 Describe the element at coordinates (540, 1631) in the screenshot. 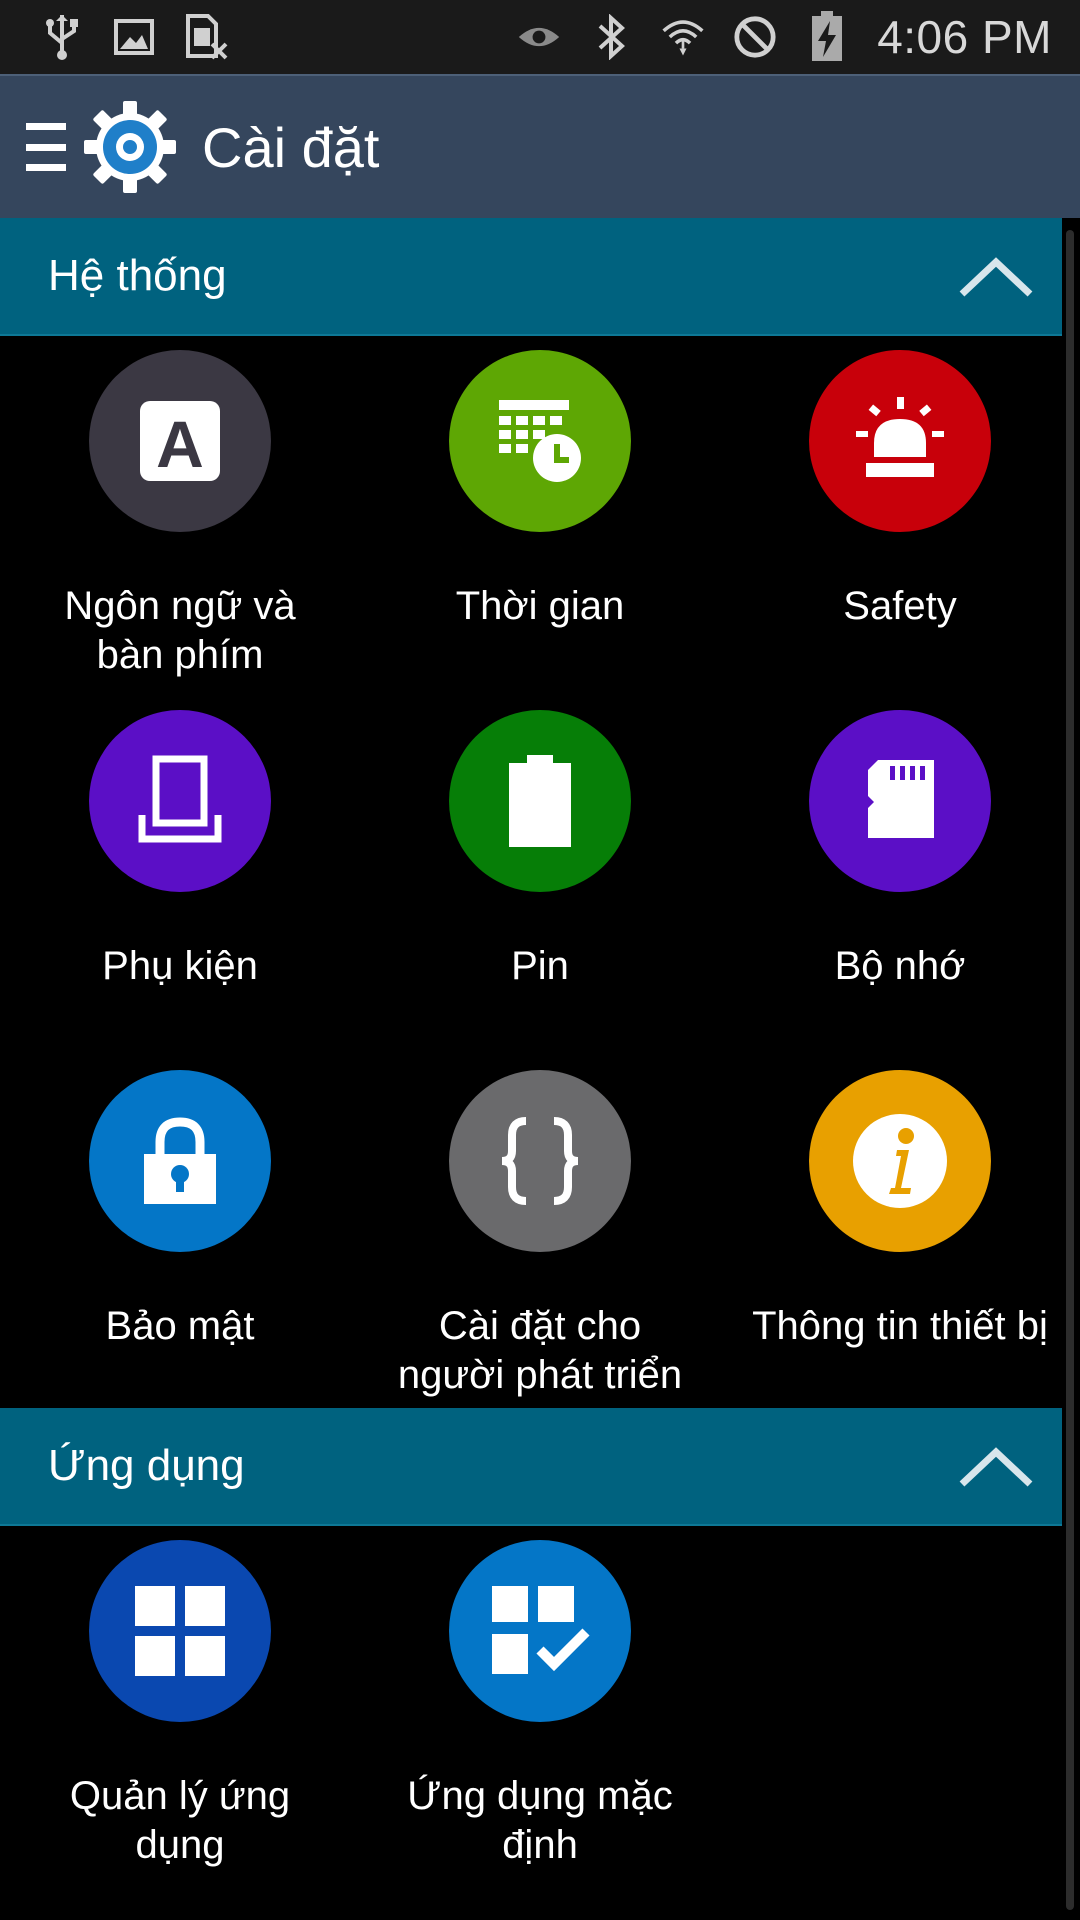

I see `default-apps-check-icon` at that location.